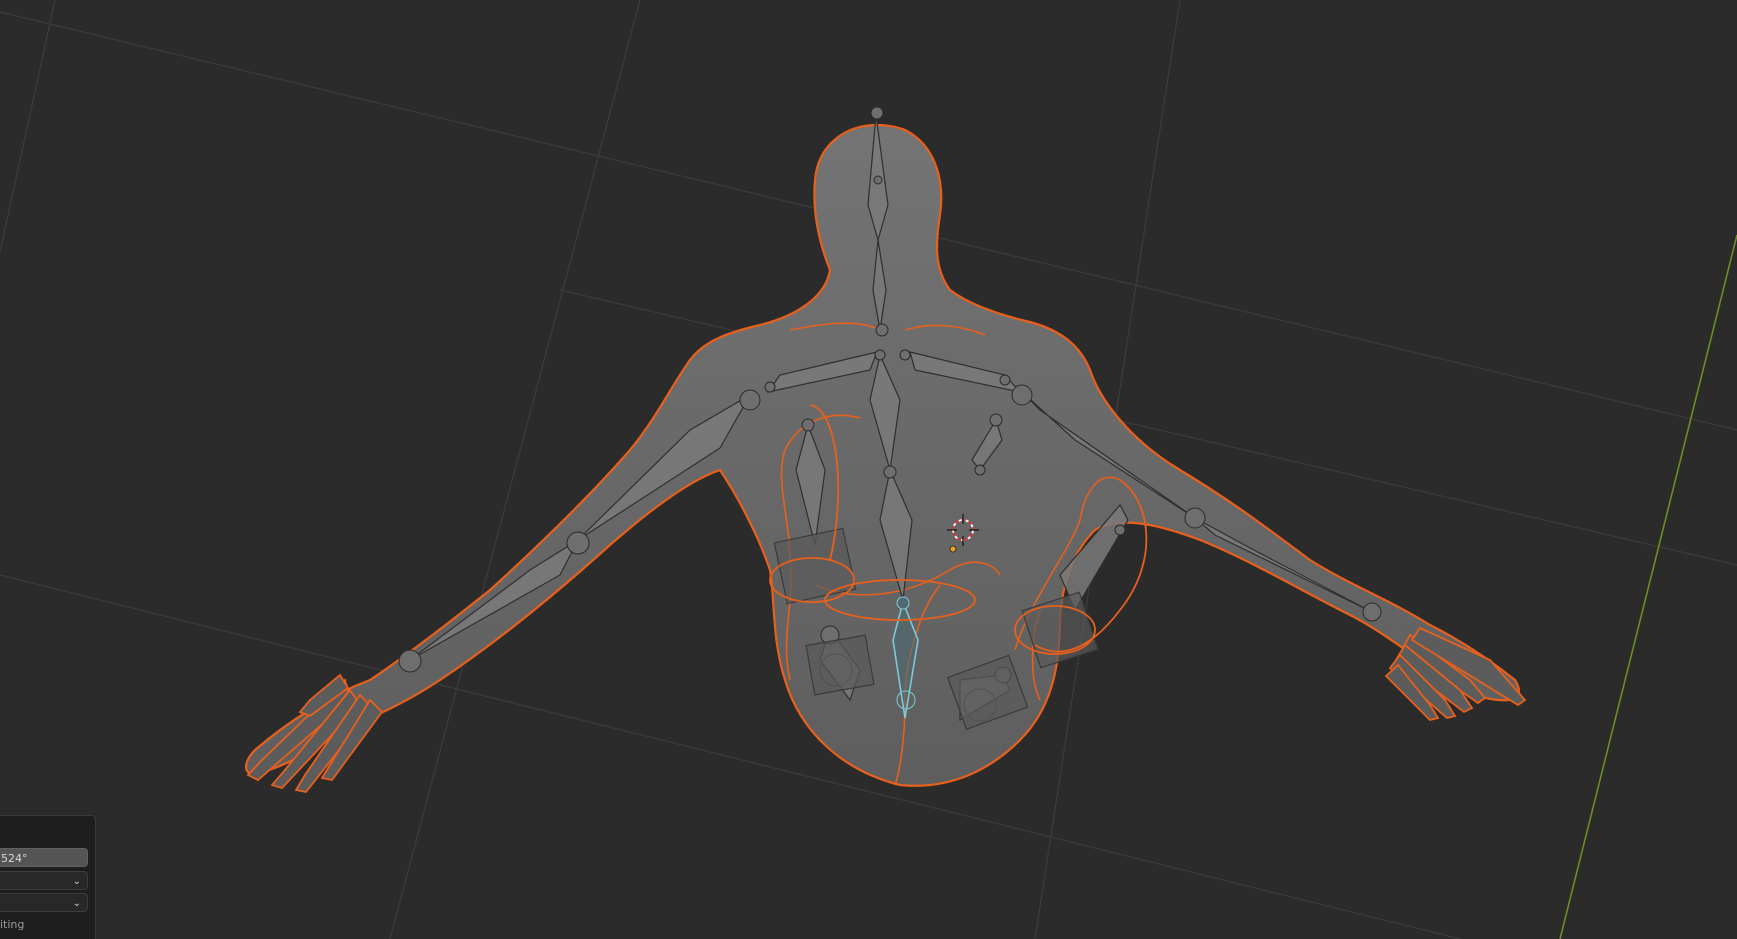 The image size is (1737, 939). I want to click on angle-value: 524°, so click(14, 858).